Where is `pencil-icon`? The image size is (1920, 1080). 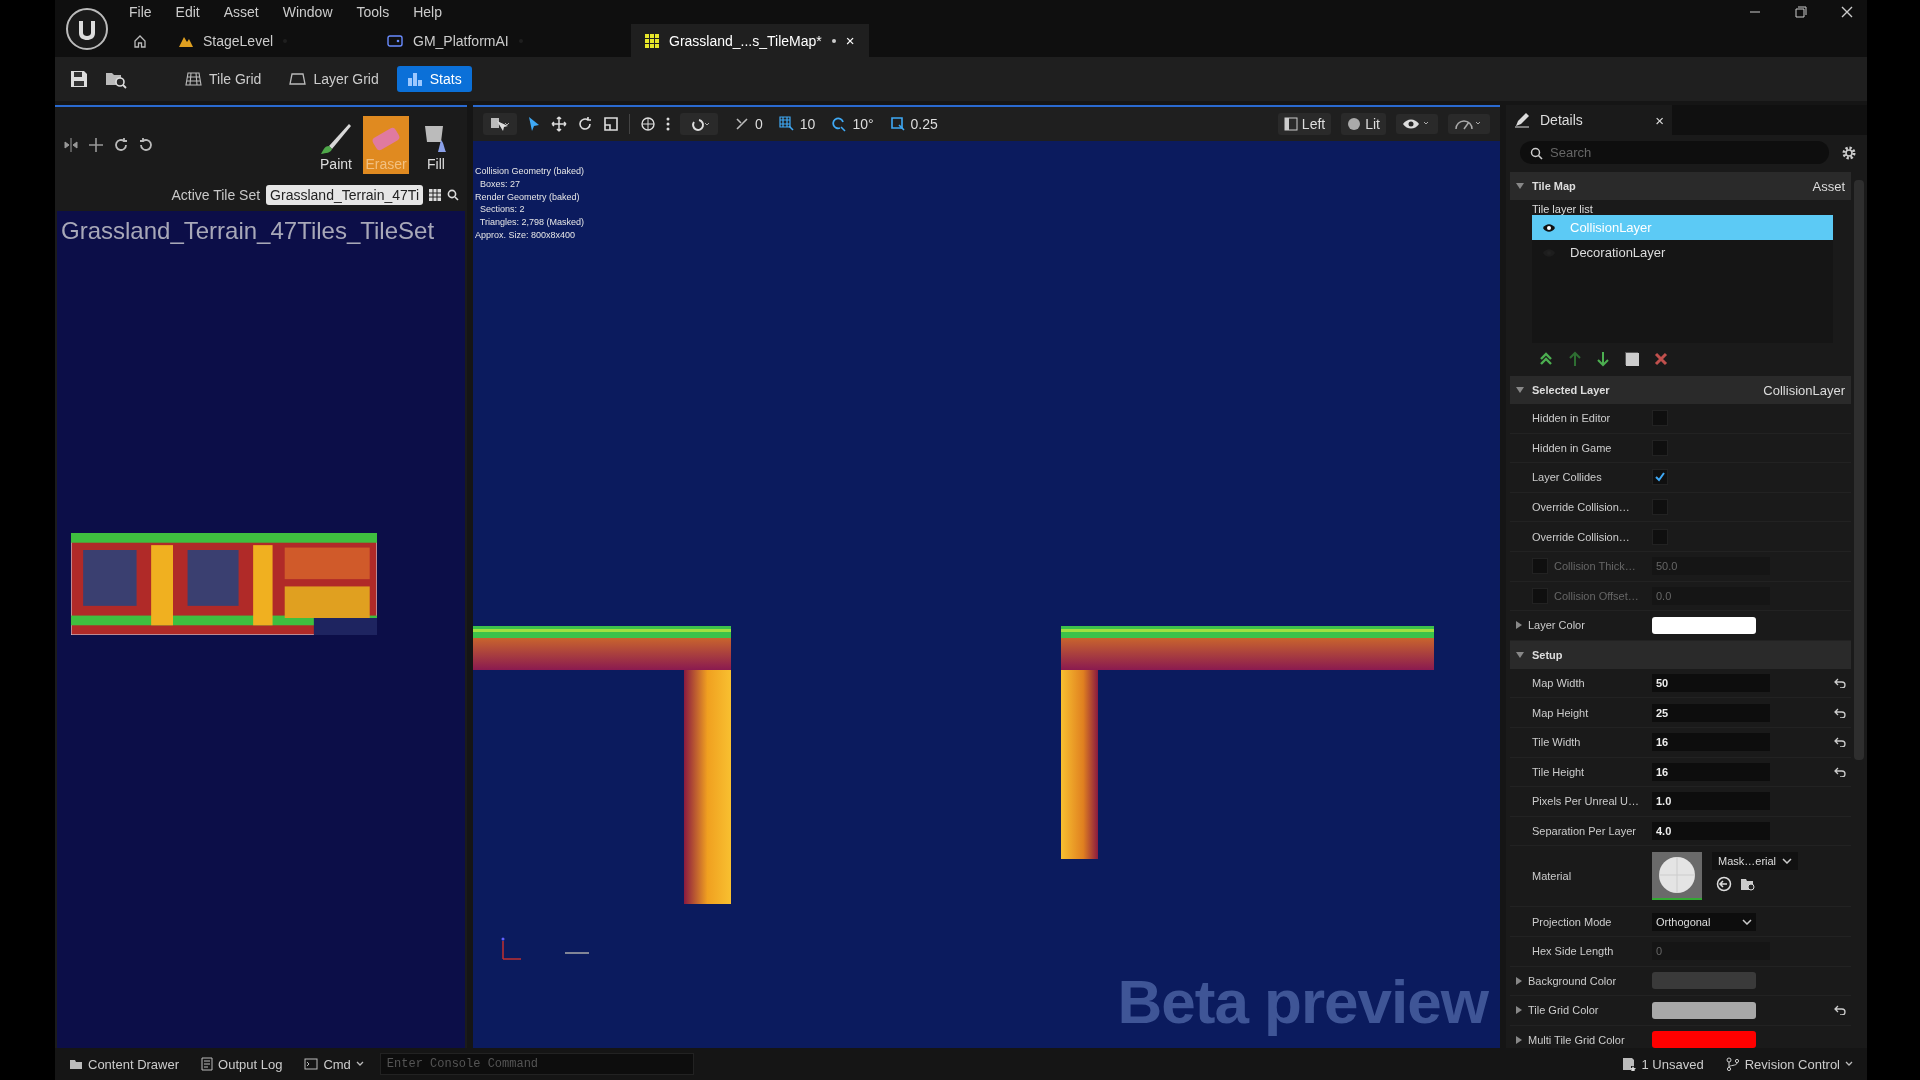
pencil-icon is located at coordinates (1522, 120).